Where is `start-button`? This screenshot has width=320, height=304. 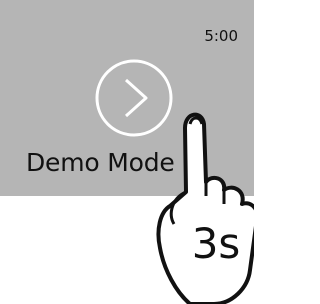 start-button is located at coordinates (134, 98).